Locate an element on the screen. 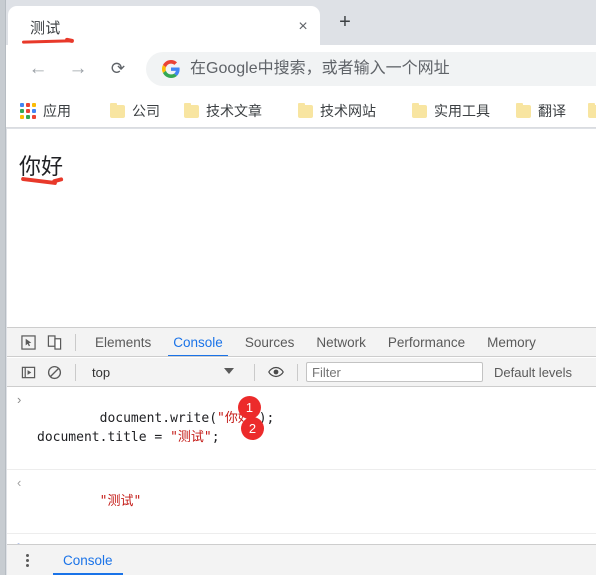 This screenshot has height=575, width=596. console-filter-input is located at coordinates (394, 372).